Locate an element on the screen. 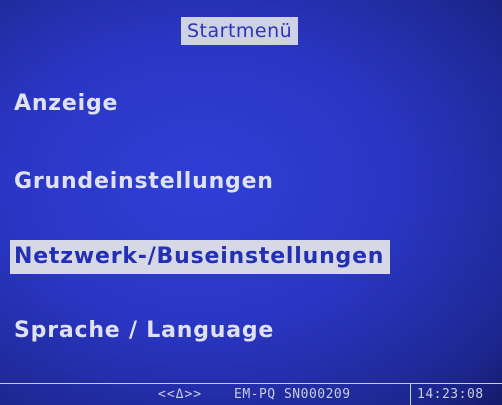 This screenshot has width=502, height=405. page-title: Startmenü is located at coordinates (240, 31).